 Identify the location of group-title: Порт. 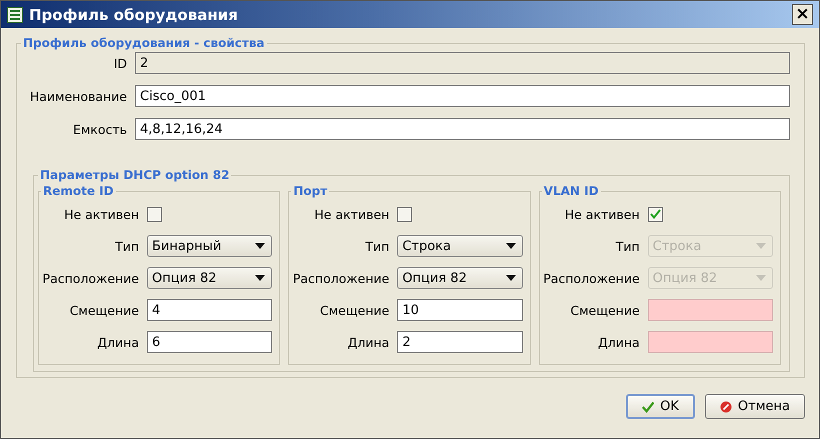
(310, 191).